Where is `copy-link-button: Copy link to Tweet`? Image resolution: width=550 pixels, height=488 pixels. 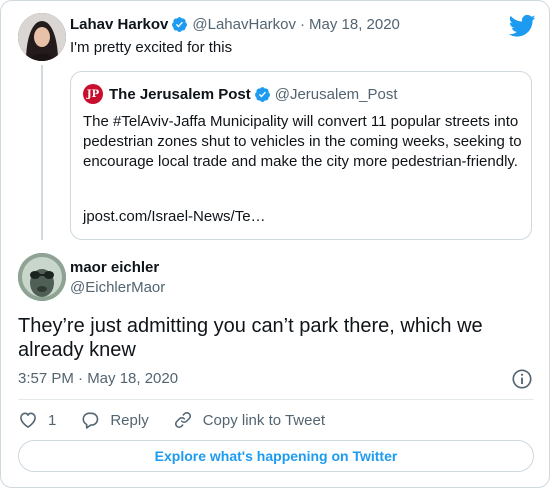 copy-link-button: Copy link to Tweet is located at coordinates (249, 420).